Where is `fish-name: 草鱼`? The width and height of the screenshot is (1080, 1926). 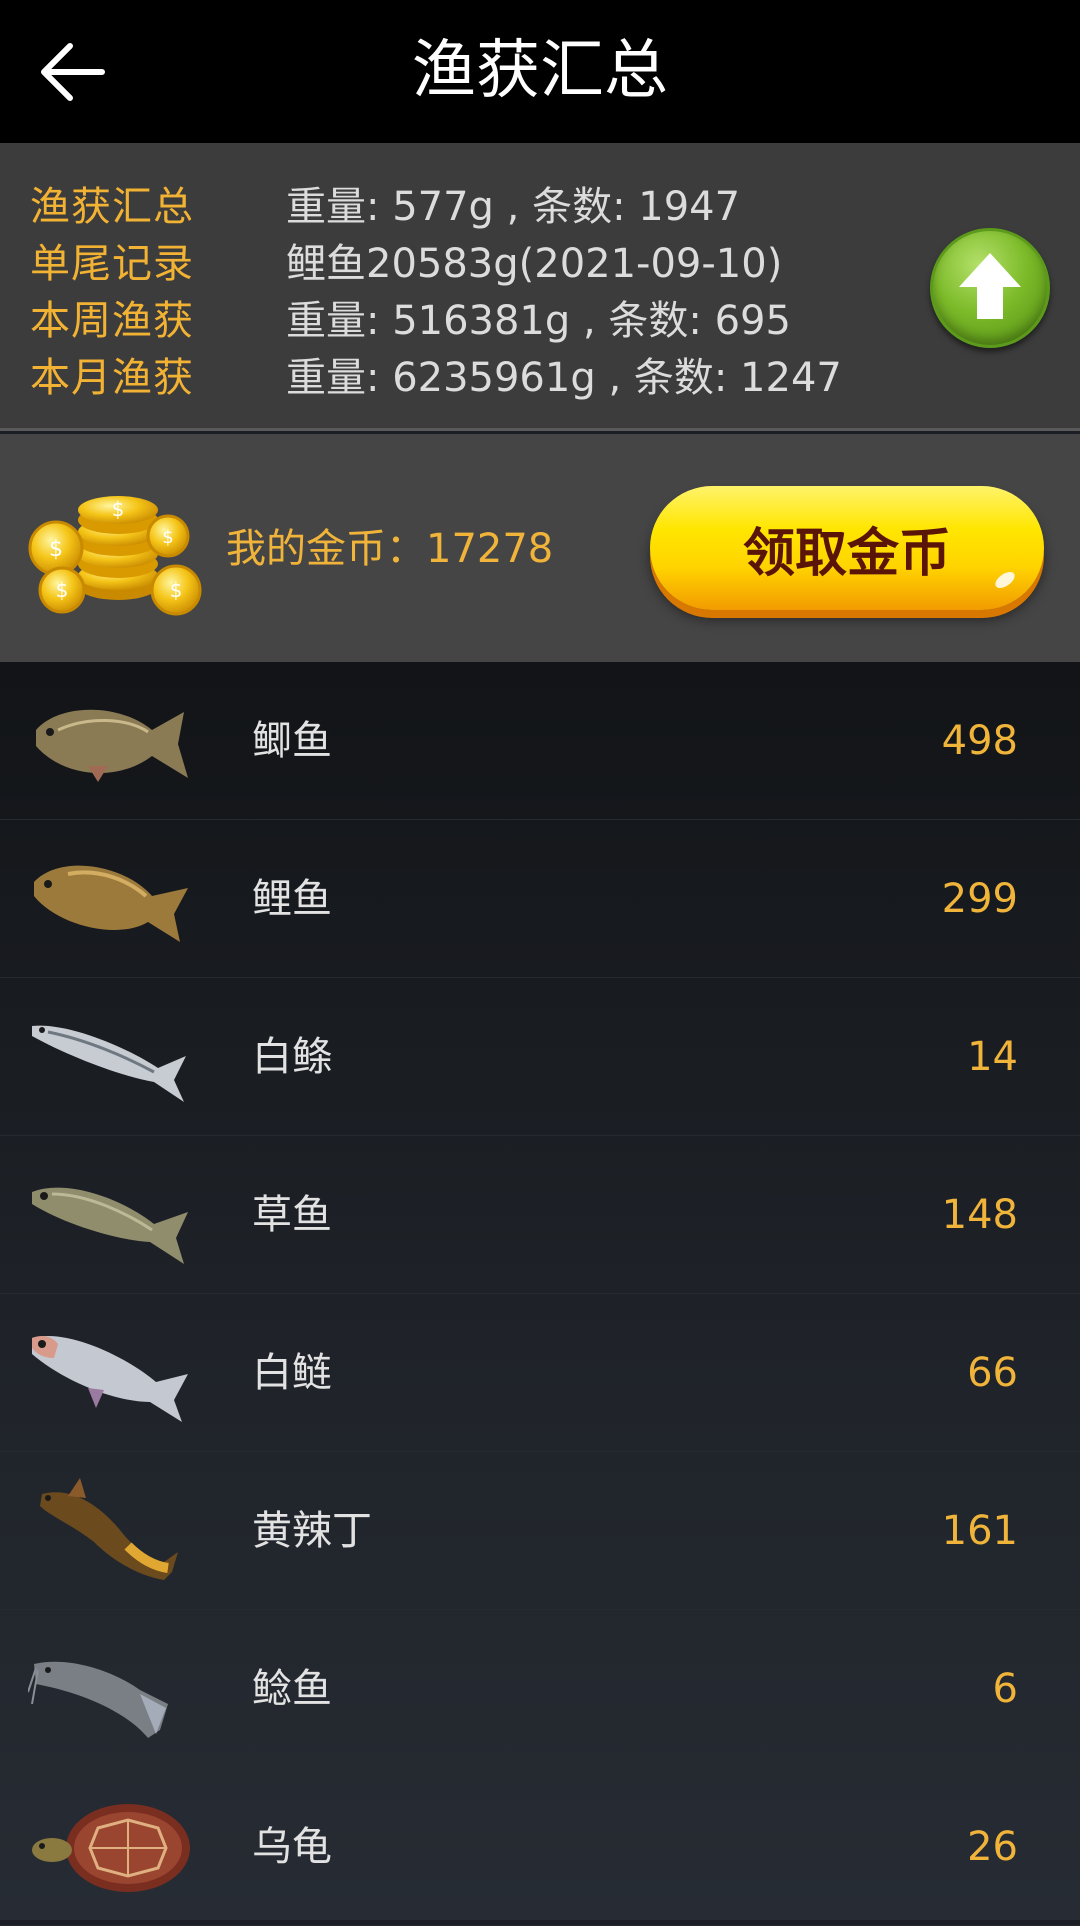
fish-name: 草鱼 is located at coordinates (292, 1215).